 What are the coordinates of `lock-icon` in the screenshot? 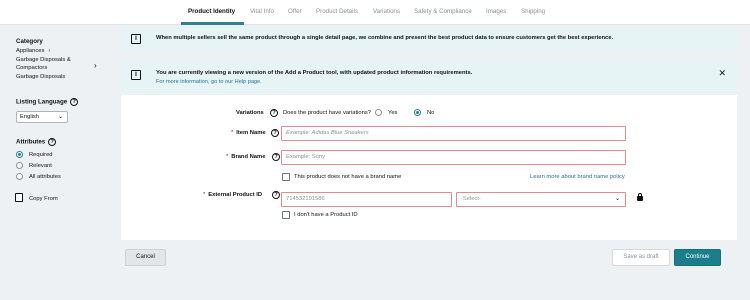 It's located at (640, 197).